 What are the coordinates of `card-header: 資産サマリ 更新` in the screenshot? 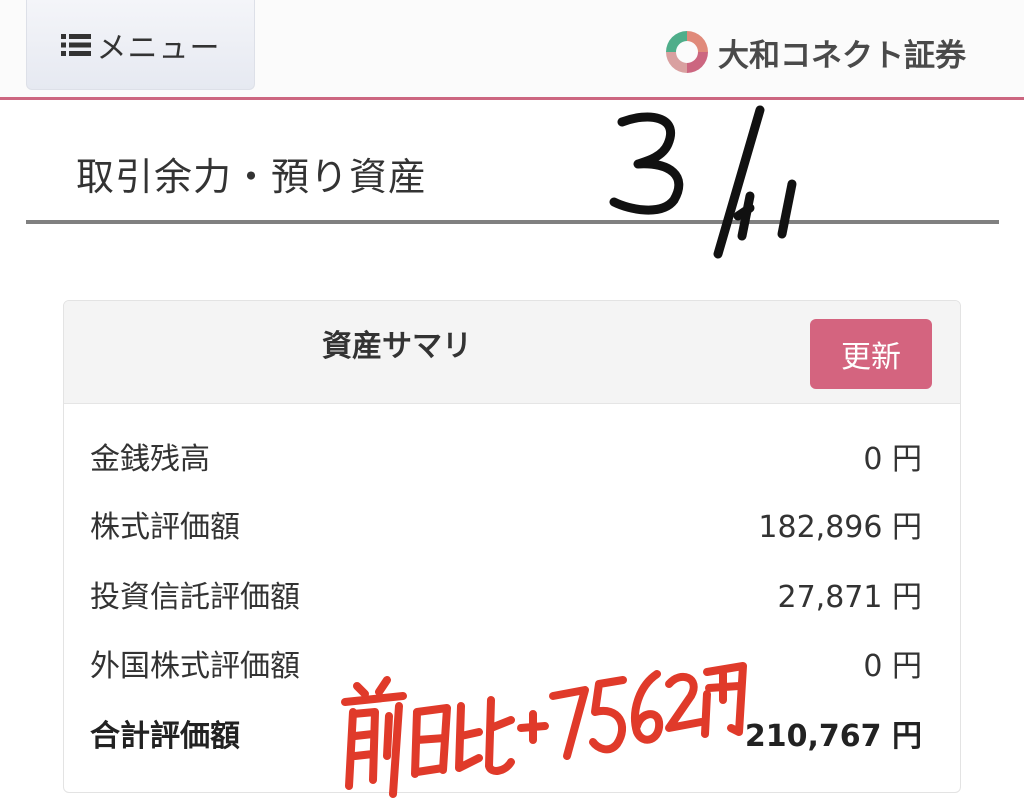 It's located at (512, 352).